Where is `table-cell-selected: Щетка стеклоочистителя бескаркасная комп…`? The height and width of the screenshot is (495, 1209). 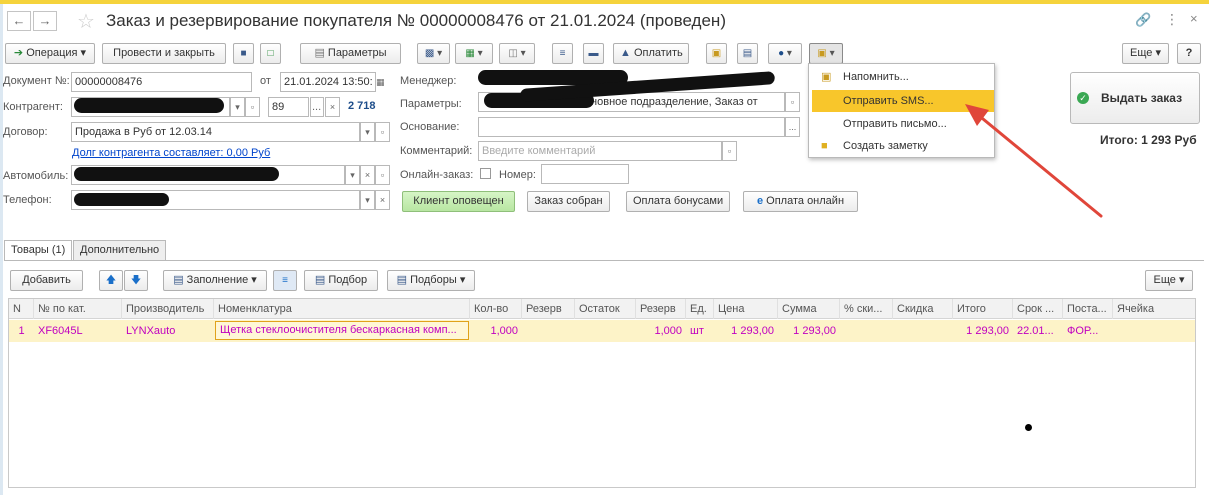 table-cell-selected: Щетка стеклоочистителя бескаркасная комп… is located at coordinates (342, 330).